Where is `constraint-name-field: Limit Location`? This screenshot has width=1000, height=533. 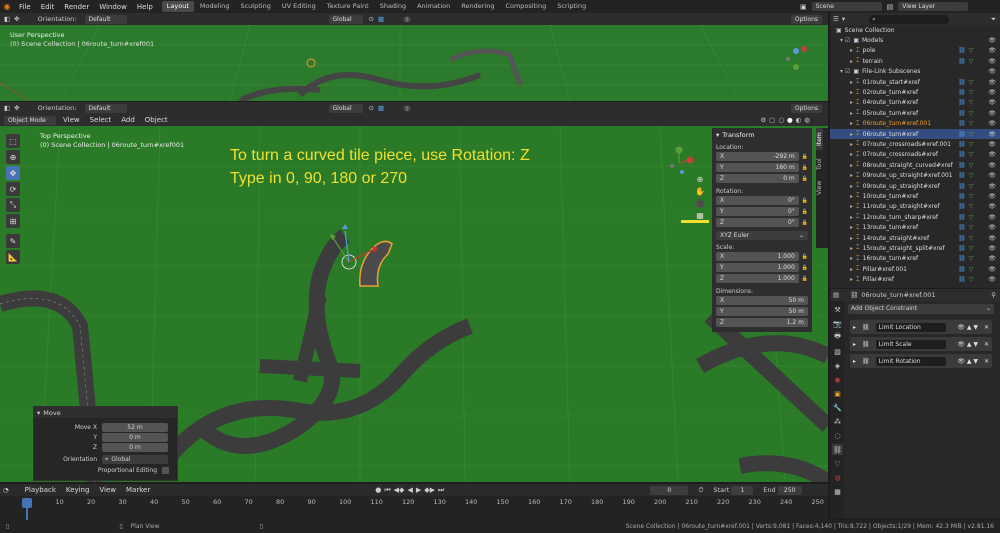
constraint-name-field: Limit Location is located at coordinates (910, 327).